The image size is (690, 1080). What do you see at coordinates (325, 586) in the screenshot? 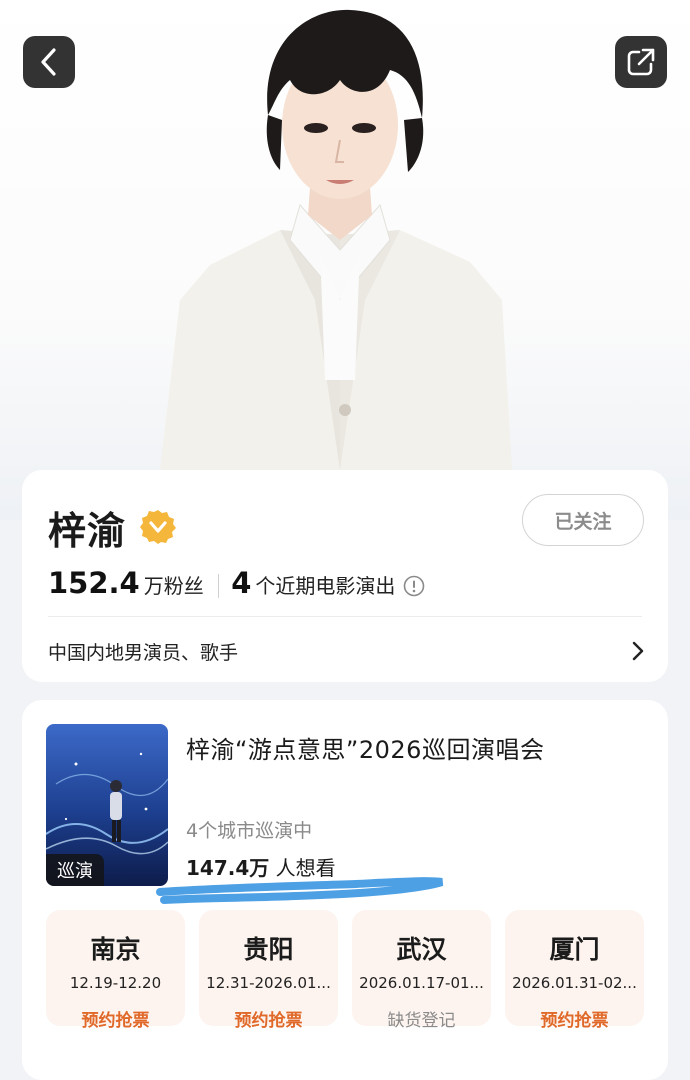
I see `shows-label: 个近期电影演出` at bounding box center [325, 586].